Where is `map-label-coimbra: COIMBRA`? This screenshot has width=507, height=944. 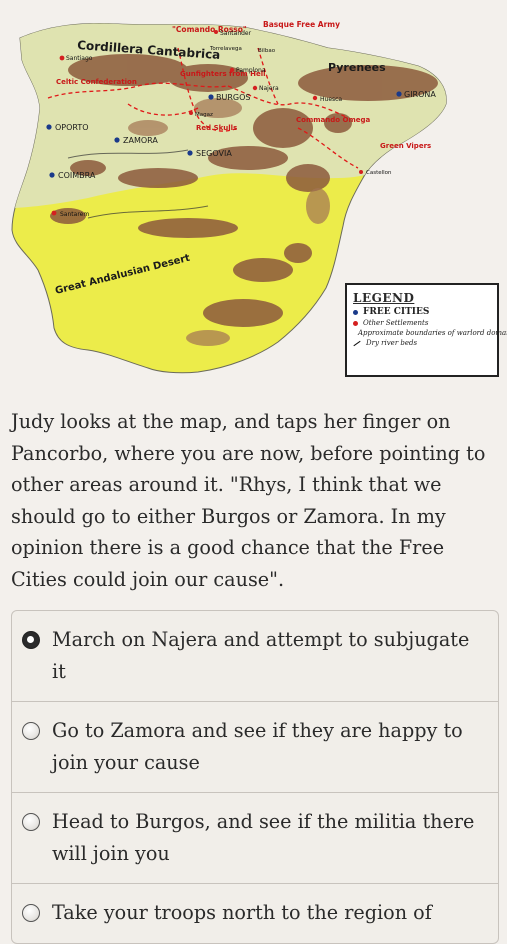
map-label-coimbra: COIMBRA is located at coordinates (77, 175).